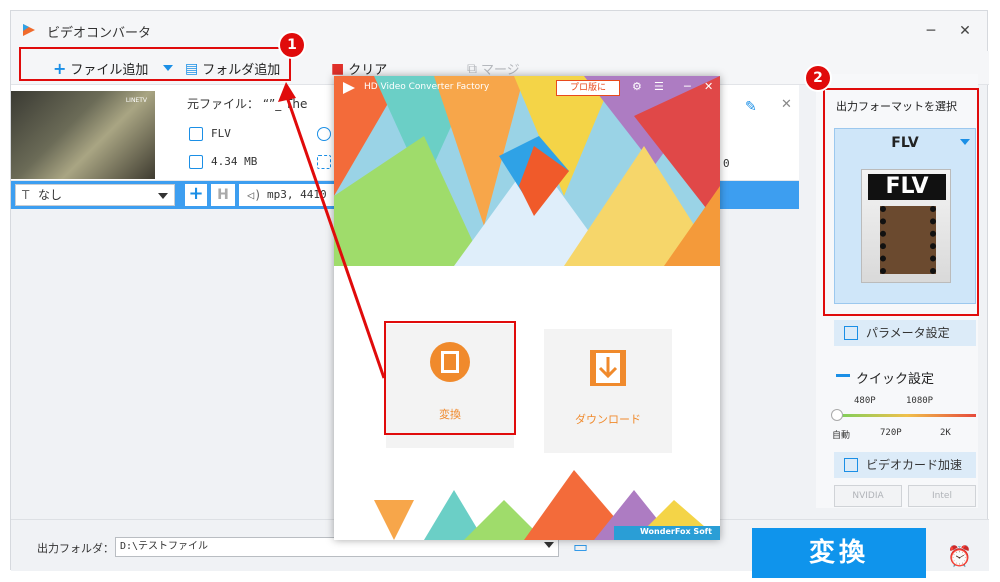 This screenshot has height=582, width=1000. Describe the element at coordinates (965, 31) in the screenshot. I see `close-button: ✕` at that location.